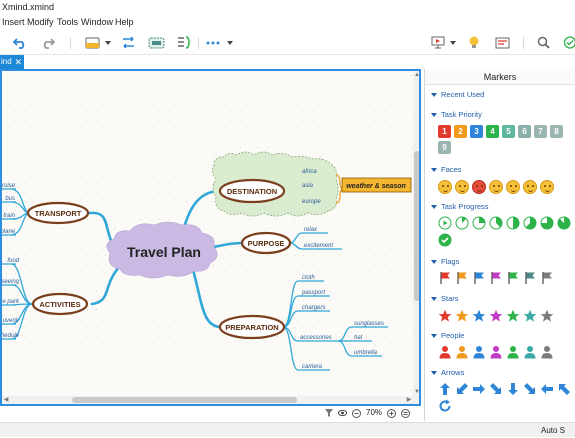 The height and width of the screenshot is (438, 575). Describe the element at coordinates (266, 243) in the screenshot. I see `branch-purpose: PURPOSE` at that location.